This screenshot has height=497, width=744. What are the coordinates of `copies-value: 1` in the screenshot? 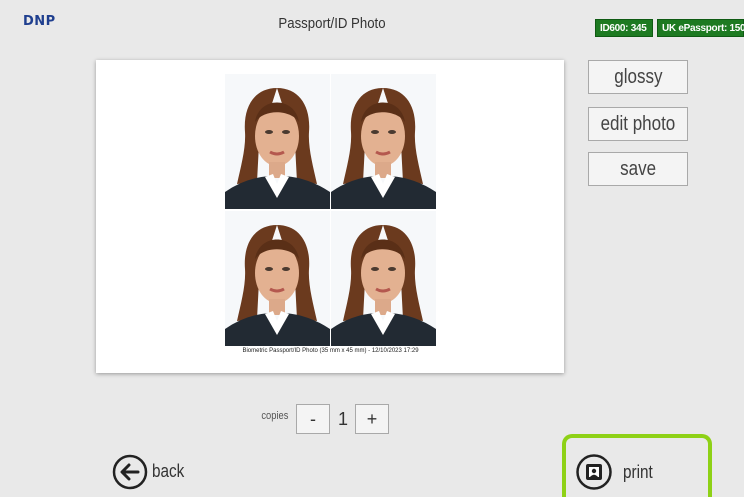 It's located at (342, 419).